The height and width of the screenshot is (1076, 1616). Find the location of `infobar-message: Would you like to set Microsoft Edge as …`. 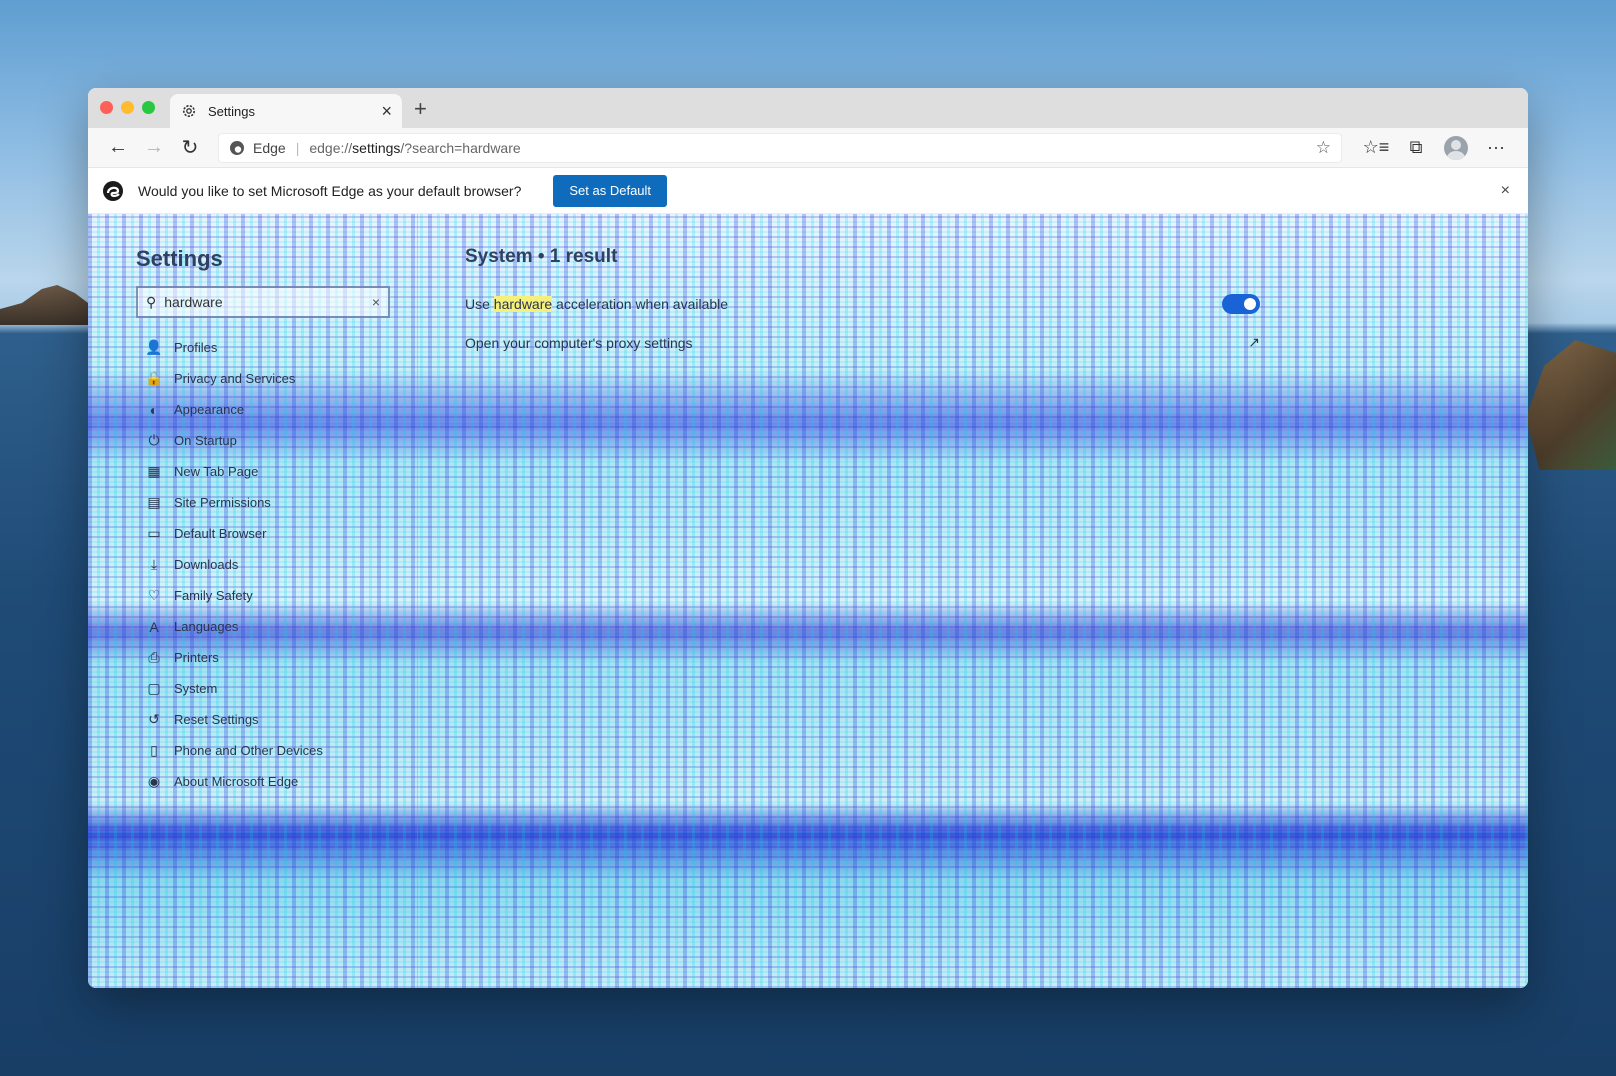

infobar-message: Would you like to set Microsoft Edge as … is located at coordinates (330, 190).